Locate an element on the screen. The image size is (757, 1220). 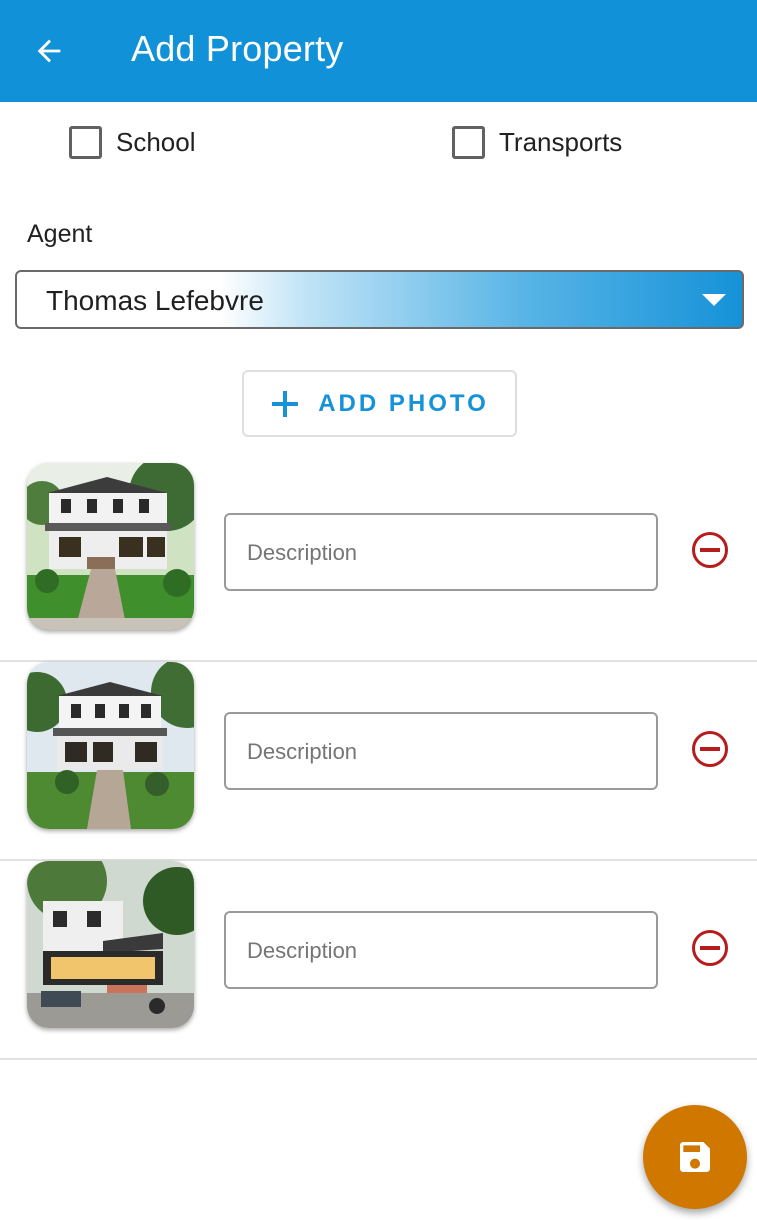
plus-icon is located at coordinates (285, 403).